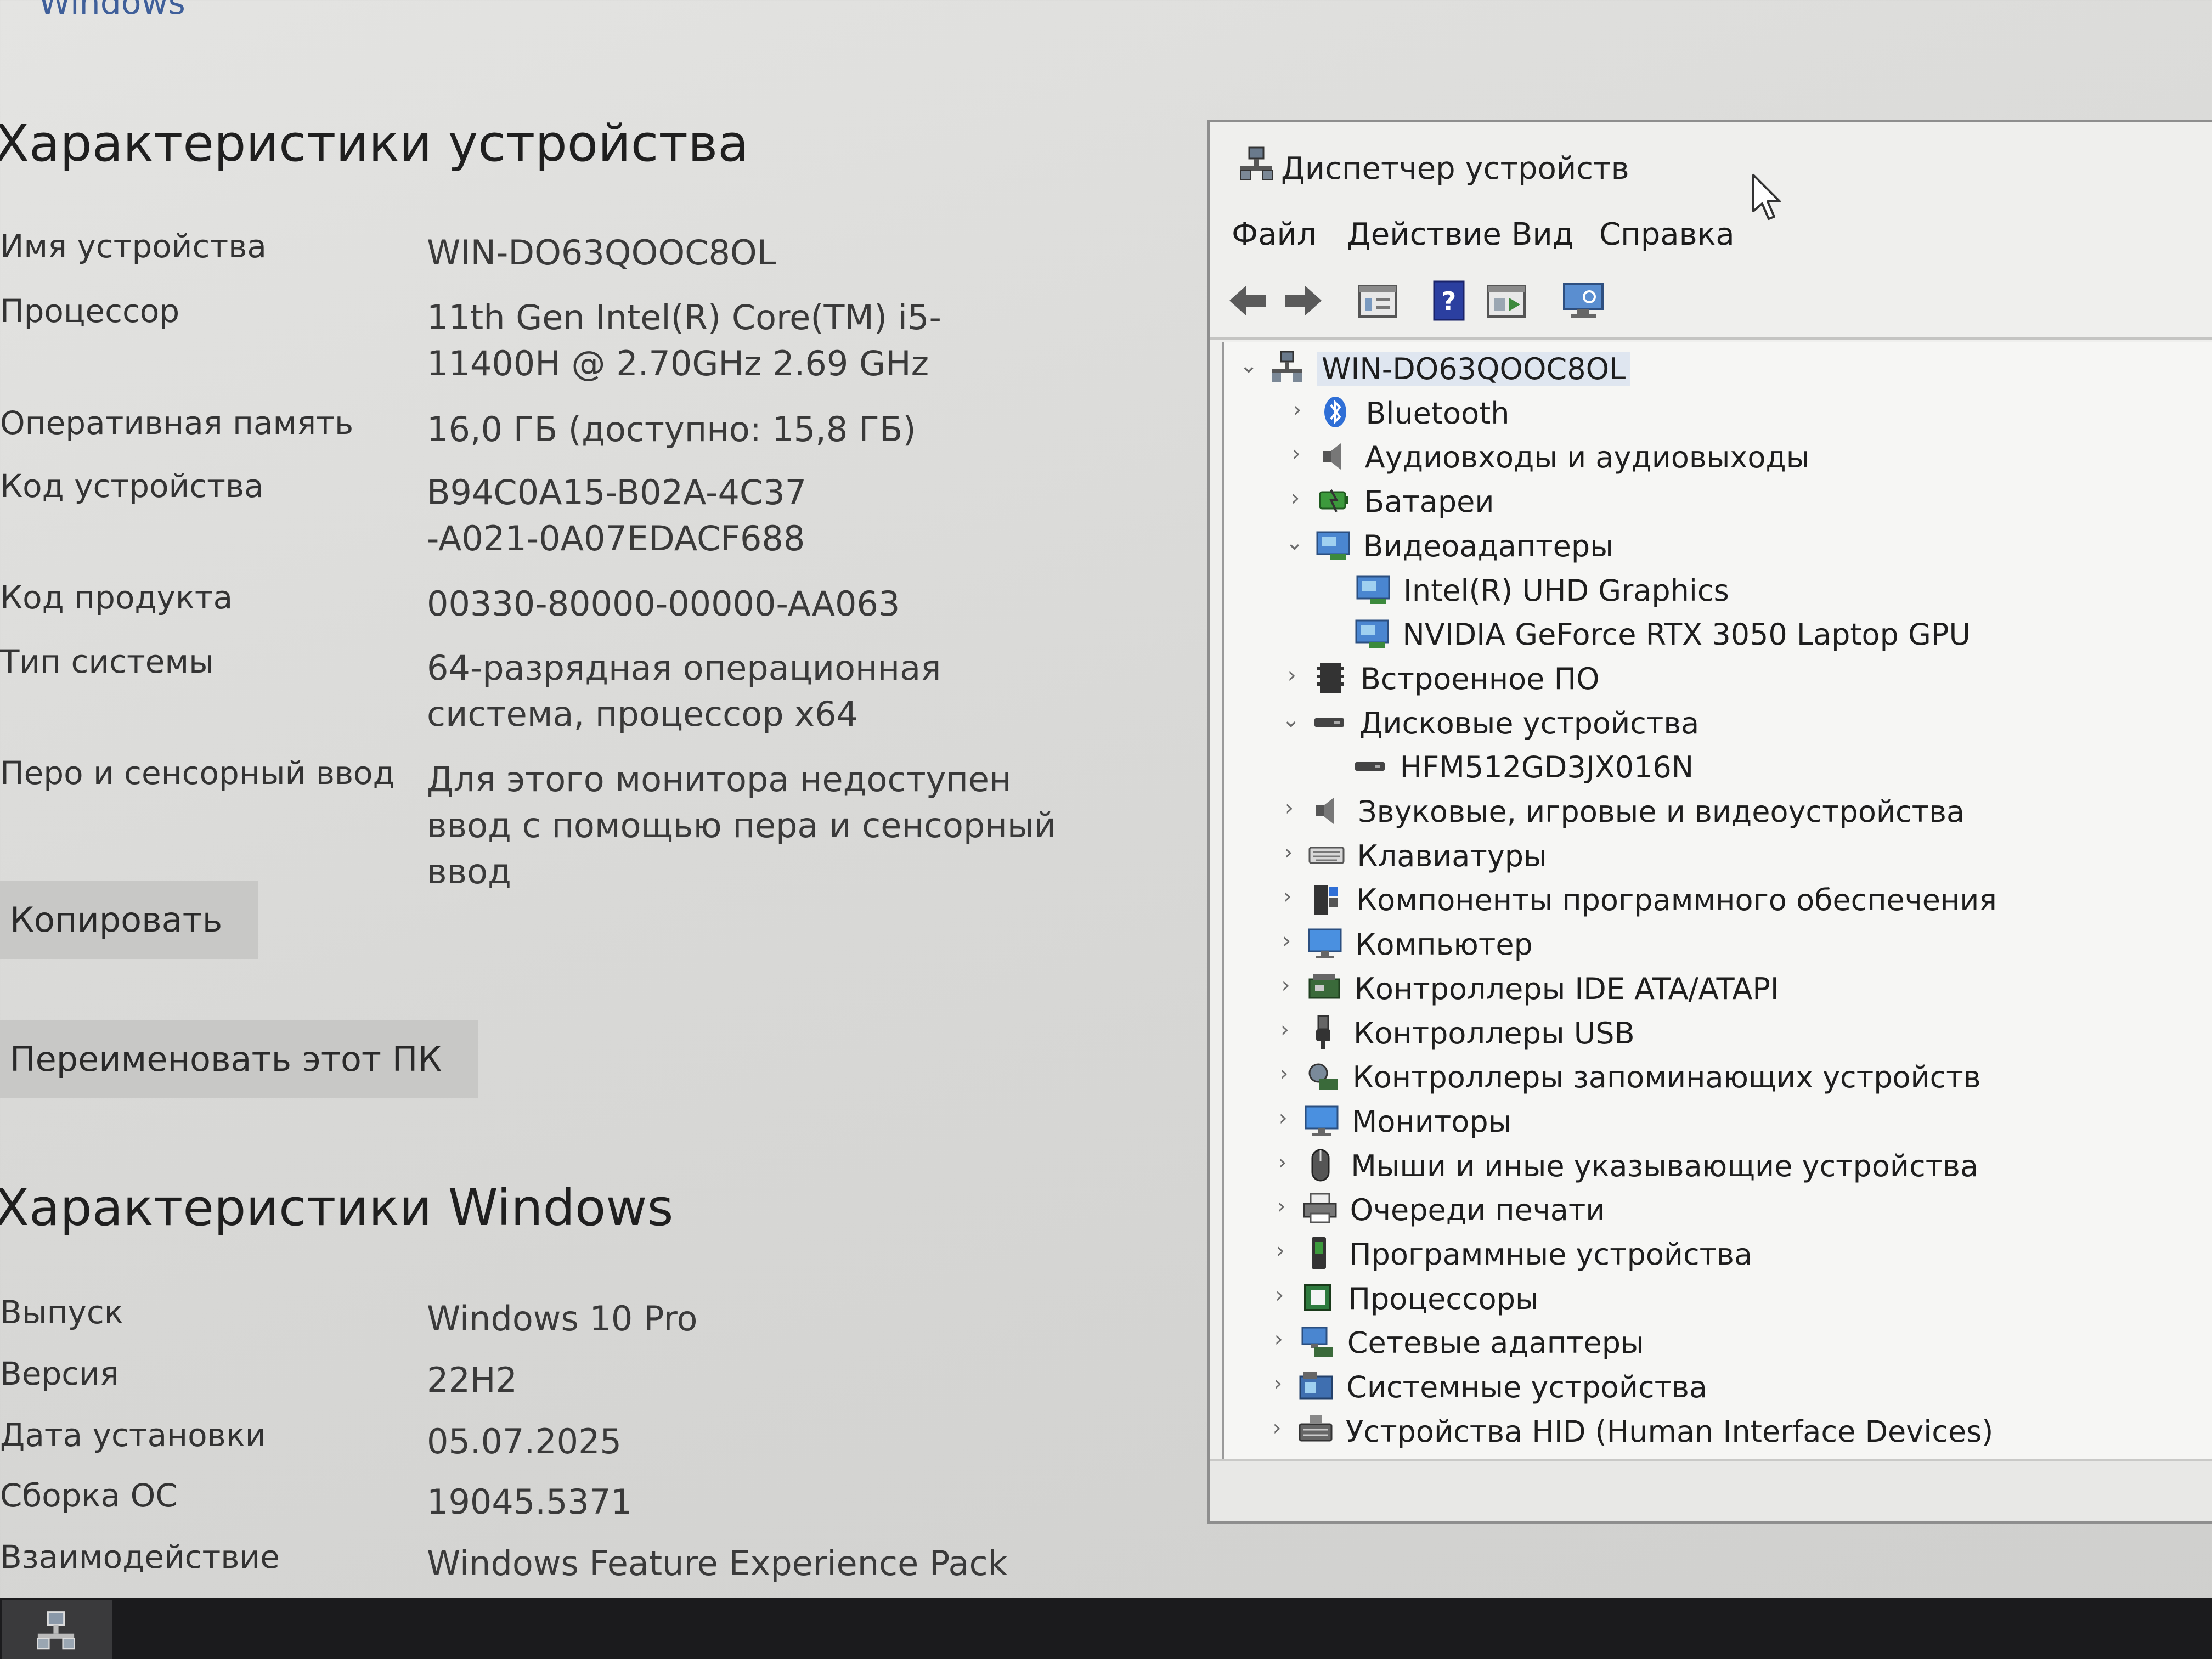 The image size is (2212, 1659). What do you see at coordinates (1551, 1255) in the screenshot?
I see `tree-item-label: Программные устройства` at bounding box center [1551, 1255].